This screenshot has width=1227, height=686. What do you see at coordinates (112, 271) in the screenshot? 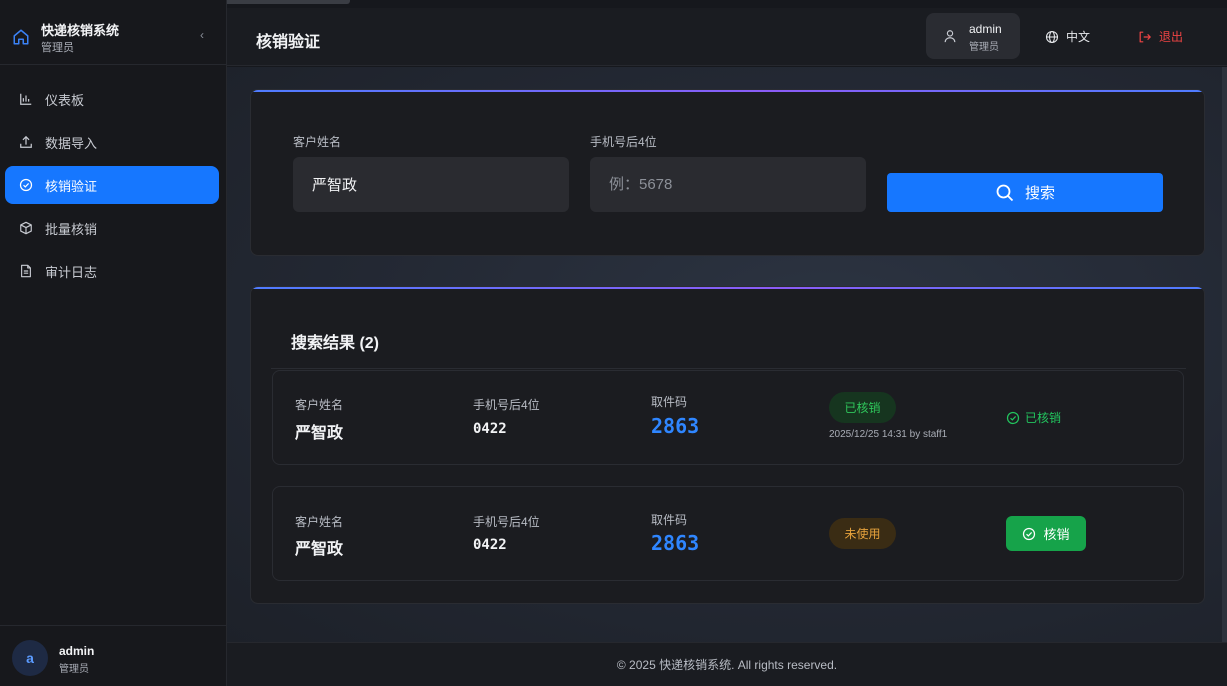
I see `sidebar-item-audit-log: 审计日志` at bounding box center [112, 271].